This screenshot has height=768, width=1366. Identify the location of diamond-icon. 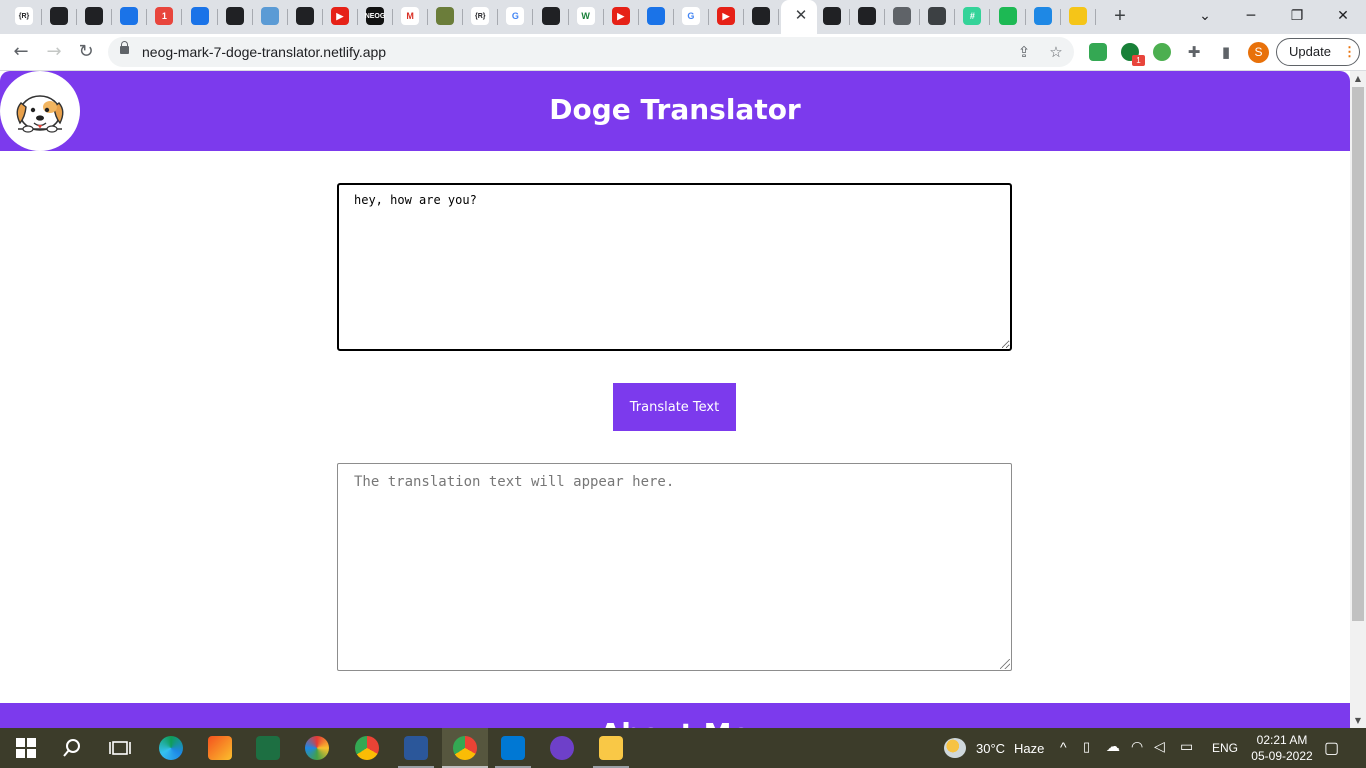
(199, 16).